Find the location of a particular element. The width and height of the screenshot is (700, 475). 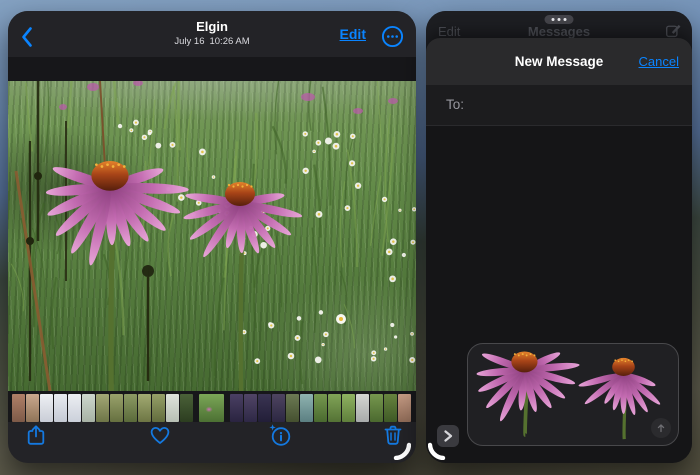

messages-title: Messages is located at coordinates (559, 31).